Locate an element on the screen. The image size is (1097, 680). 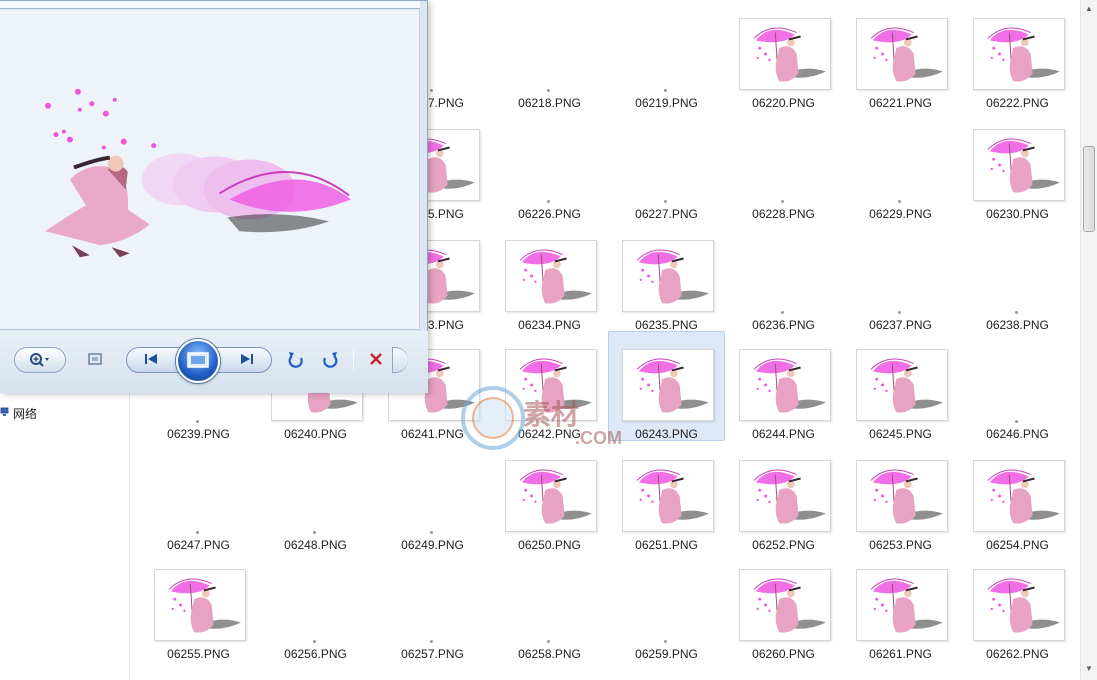
viewer-toolbar is located at coordinates (214, 362).